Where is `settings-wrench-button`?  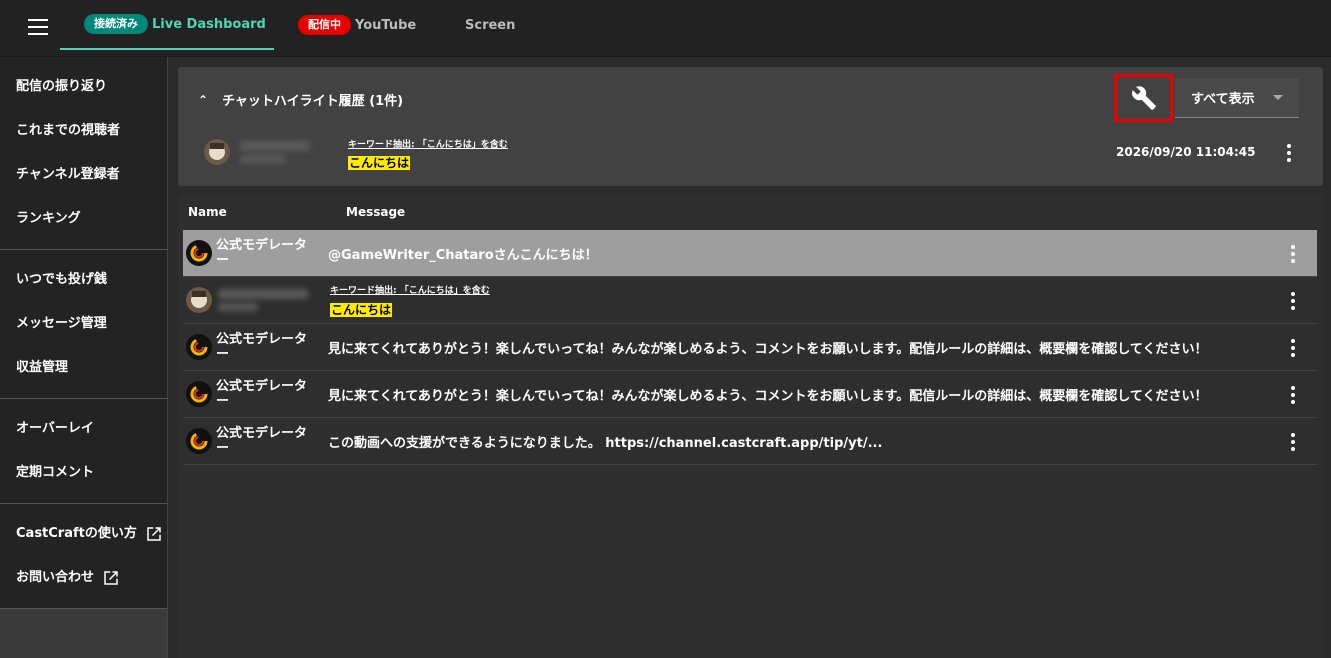 settings-wrench-button is located at coordinates (1143, 98).